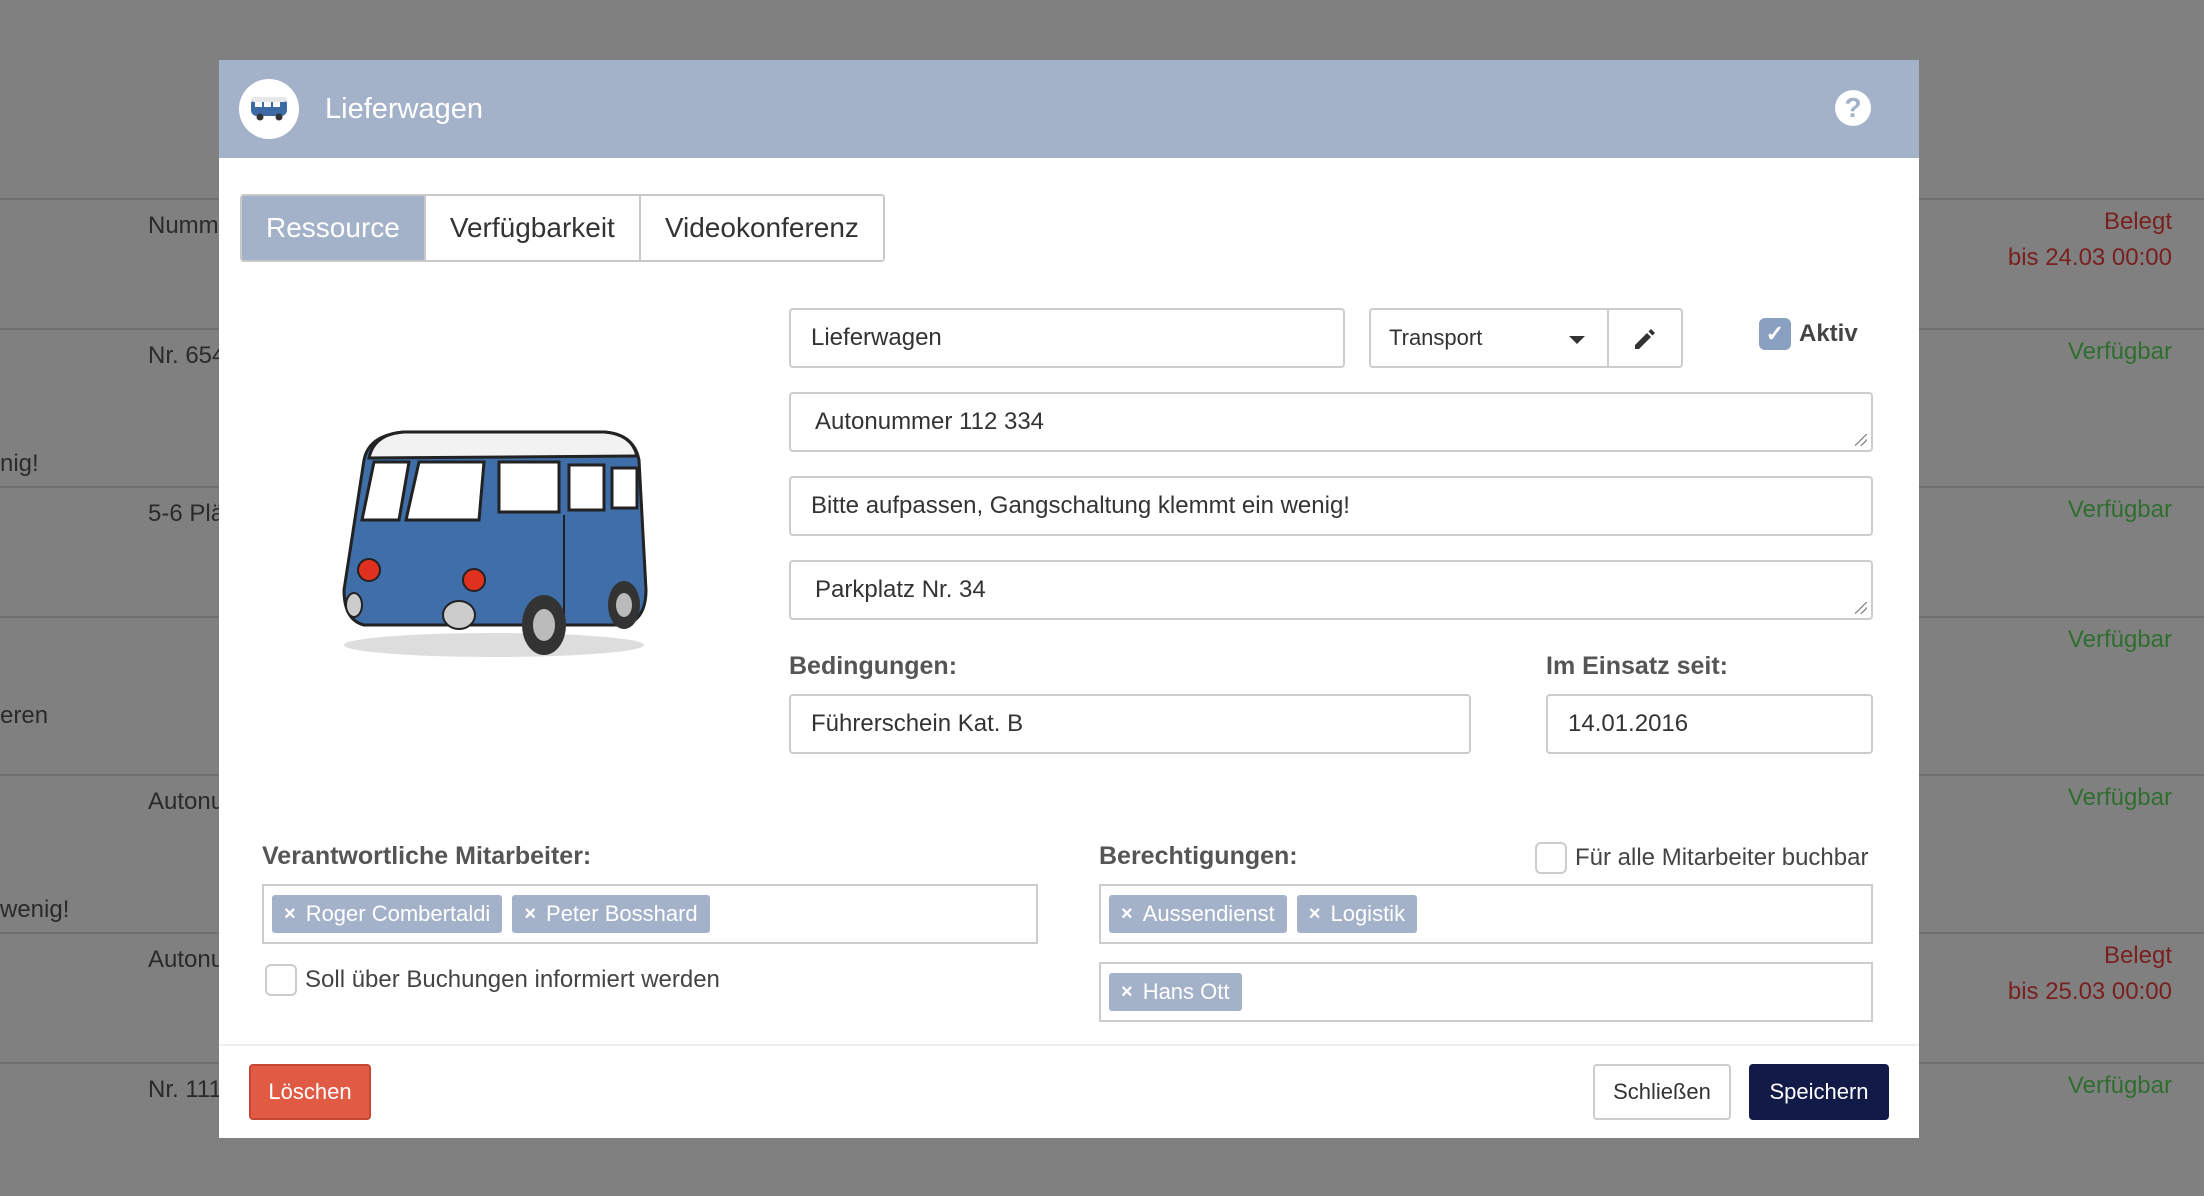 This screenshot has width=2204, height=1196. What do you see at coordinates (873, 666) in the screenshot?
I see `conditions-label: Bedingungen:` at bounding box center [873, 666].